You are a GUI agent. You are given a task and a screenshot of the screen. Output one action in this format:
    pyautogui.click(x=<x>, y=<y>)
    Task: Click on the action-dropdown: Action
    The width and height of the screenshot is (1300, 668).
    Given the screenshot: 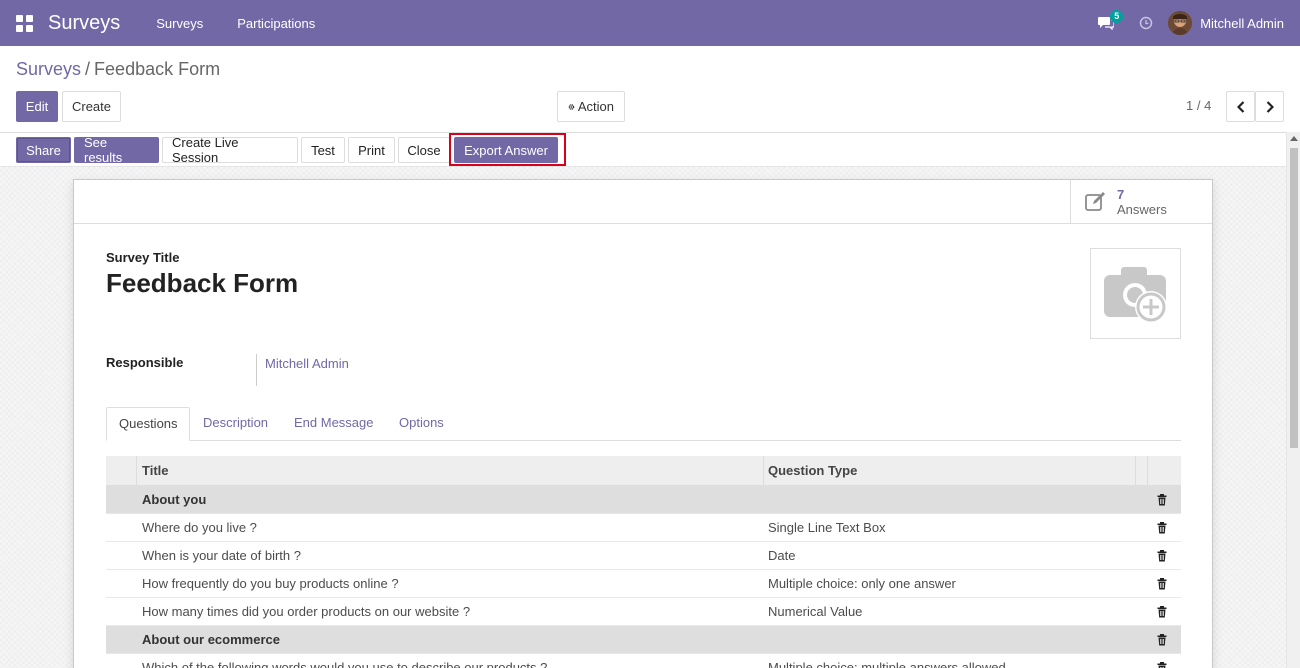 What is the action you would take?
    pyautogui.click(x=591, y=106)
    